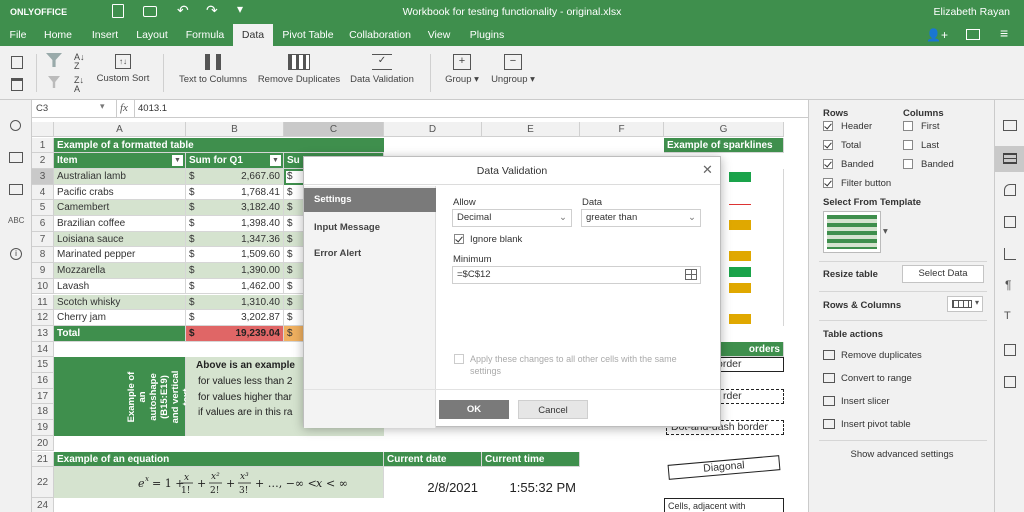 The height and width of the screenshot is (512, 1024). Describe the element at coordinates (43, 271) in the screenshot. I see `row-header: 9` at that location.